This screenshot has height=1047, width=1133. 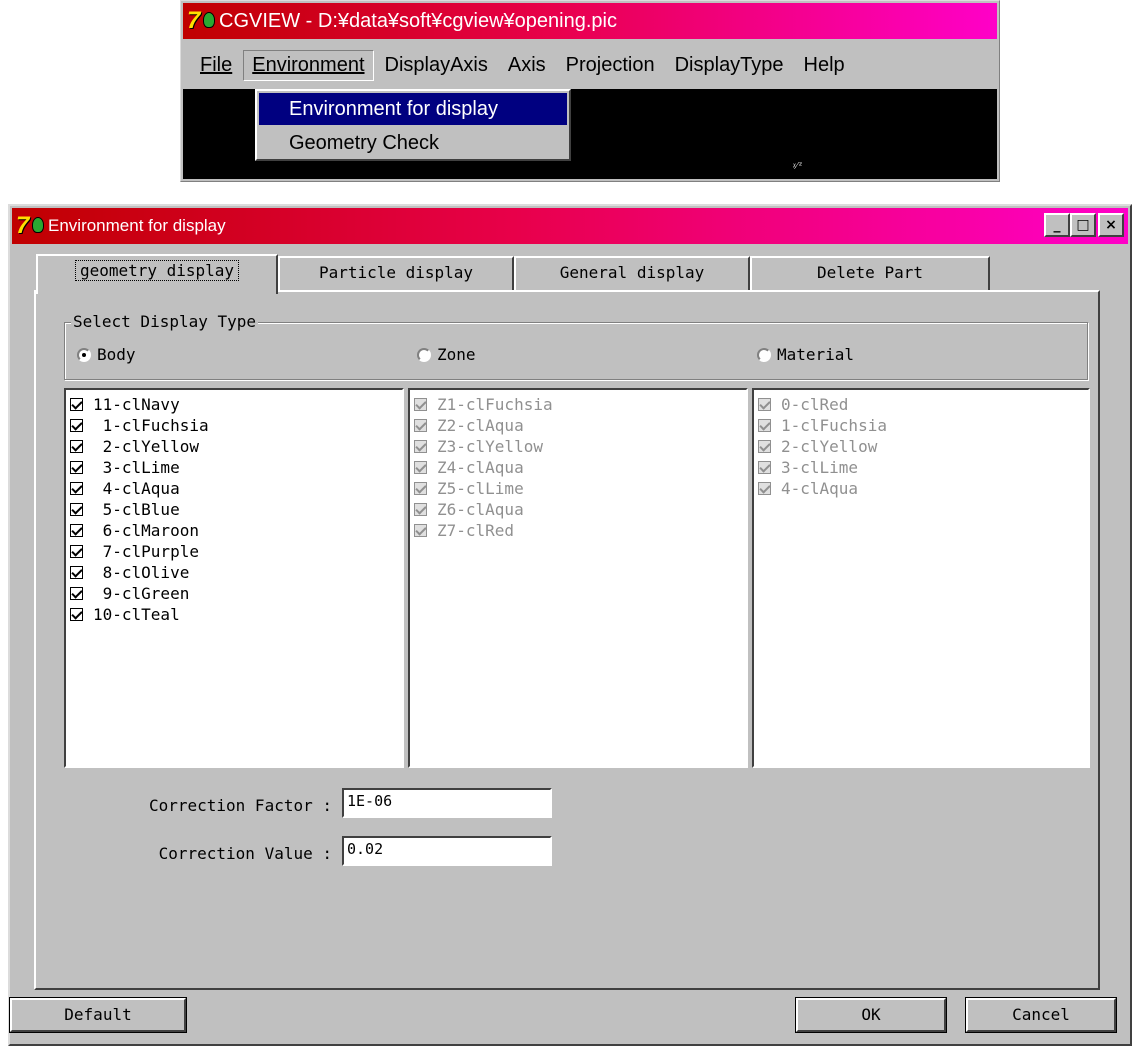 What do you see at coordinates (235, 572) in the screenshot?
I see `list-item: 8-clOlive` at bounding box center [235, 572].